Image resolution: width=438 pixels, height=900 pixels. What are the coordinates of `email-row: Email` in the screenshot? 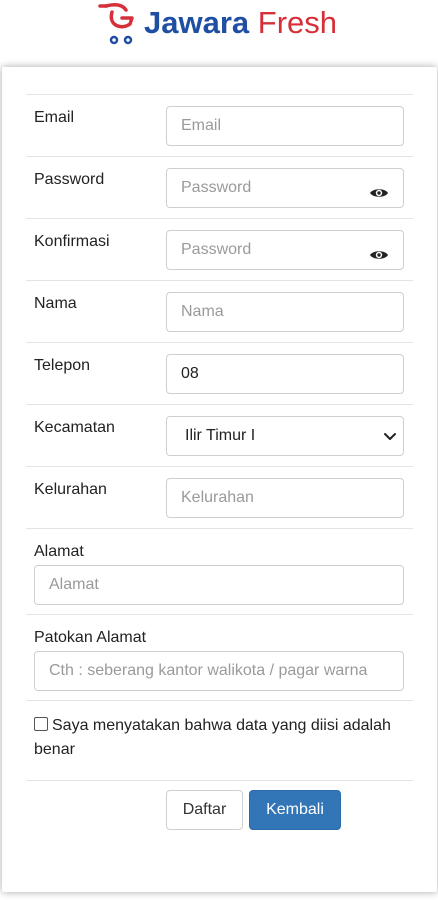 It's located at (219, 125).